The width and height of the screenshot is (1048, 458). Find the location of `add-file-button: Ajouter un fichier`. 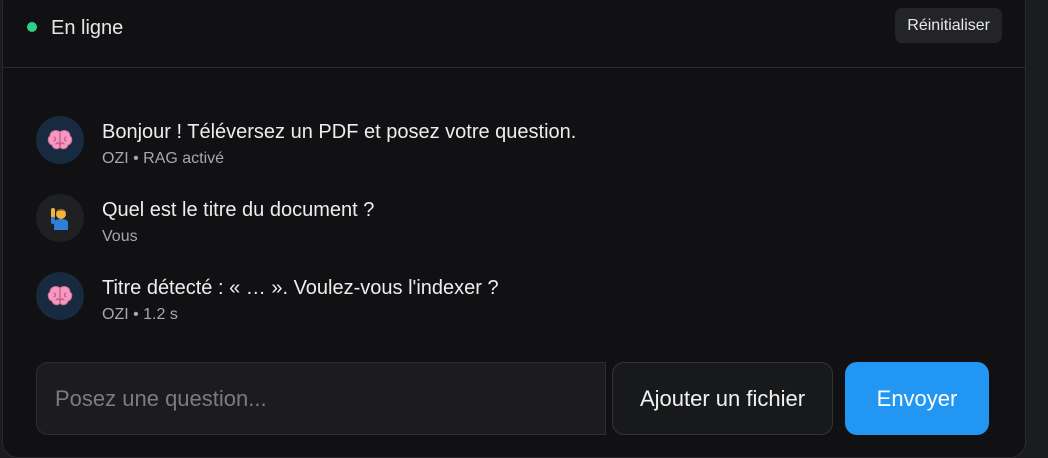

add-file-button: Ajouter un fichier is located at coordinates (722, 398).